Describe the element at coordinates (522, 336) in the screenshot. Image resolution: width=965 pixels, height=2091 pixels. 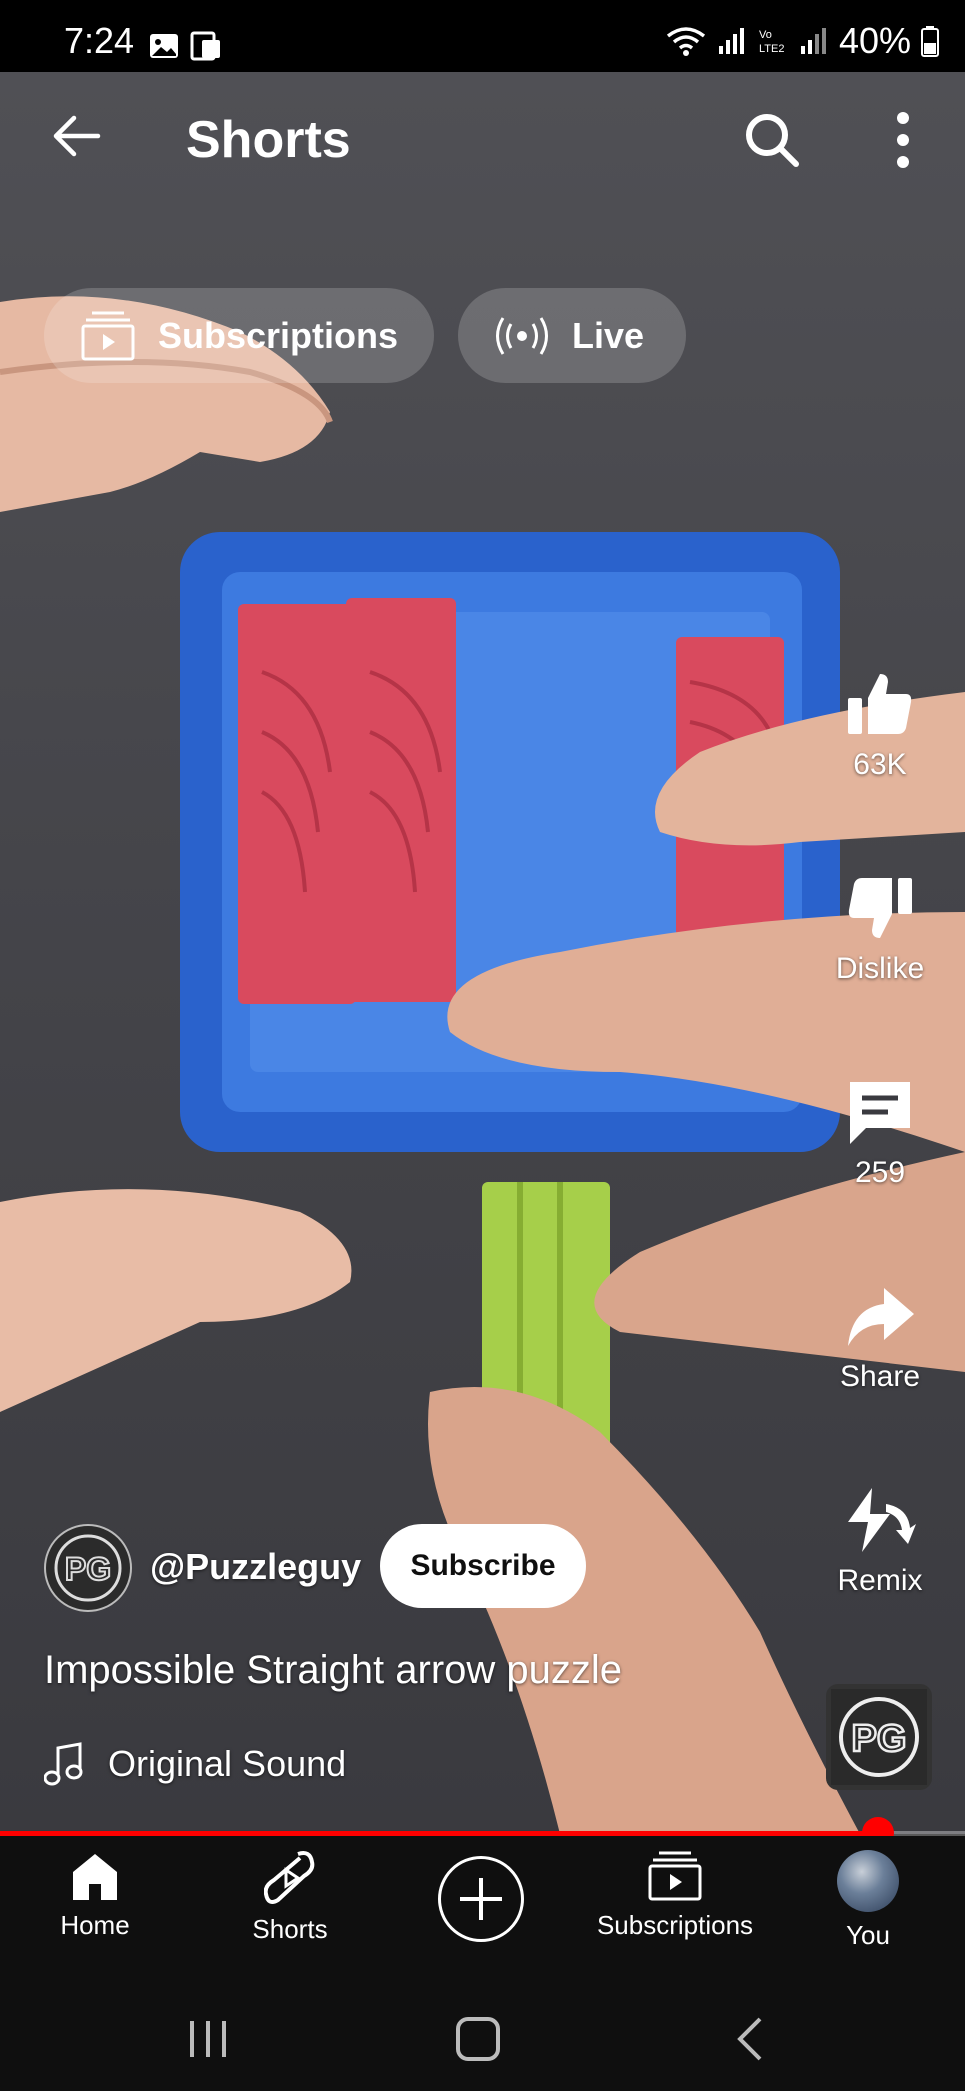
I see `live-icon` at that location.